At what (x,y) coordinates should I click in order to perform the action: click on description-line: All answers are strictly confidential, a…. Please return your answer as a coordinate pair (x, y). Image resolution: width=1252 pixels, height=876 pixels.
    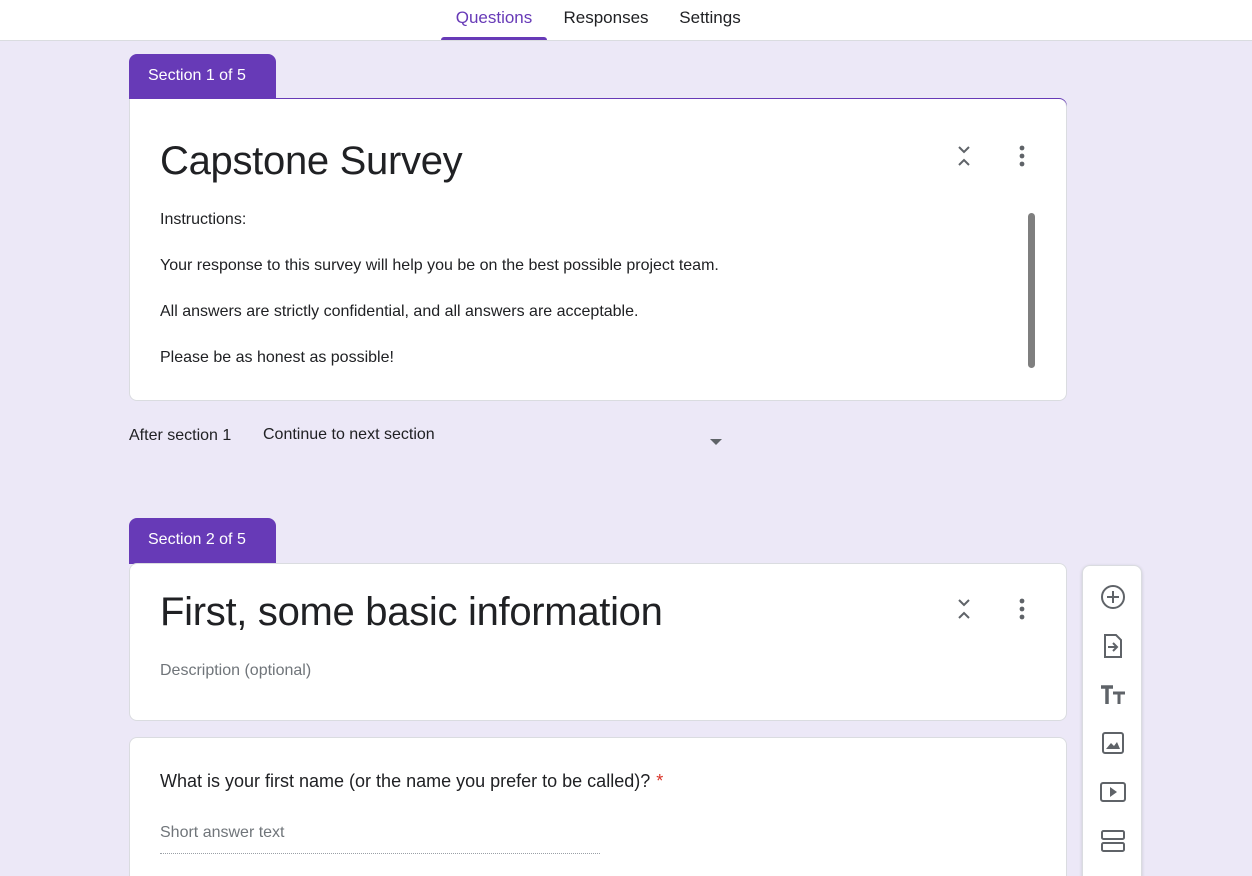
    Looking at the image, I should click on (399, 311).